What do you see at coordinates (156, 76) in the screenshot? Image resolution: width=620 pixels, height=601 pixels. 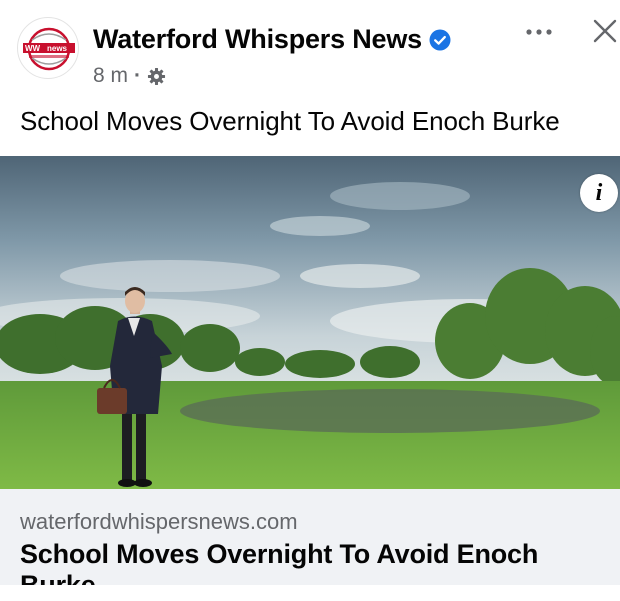 I see `settings-gear-icon` at bounding box center [156, 76].